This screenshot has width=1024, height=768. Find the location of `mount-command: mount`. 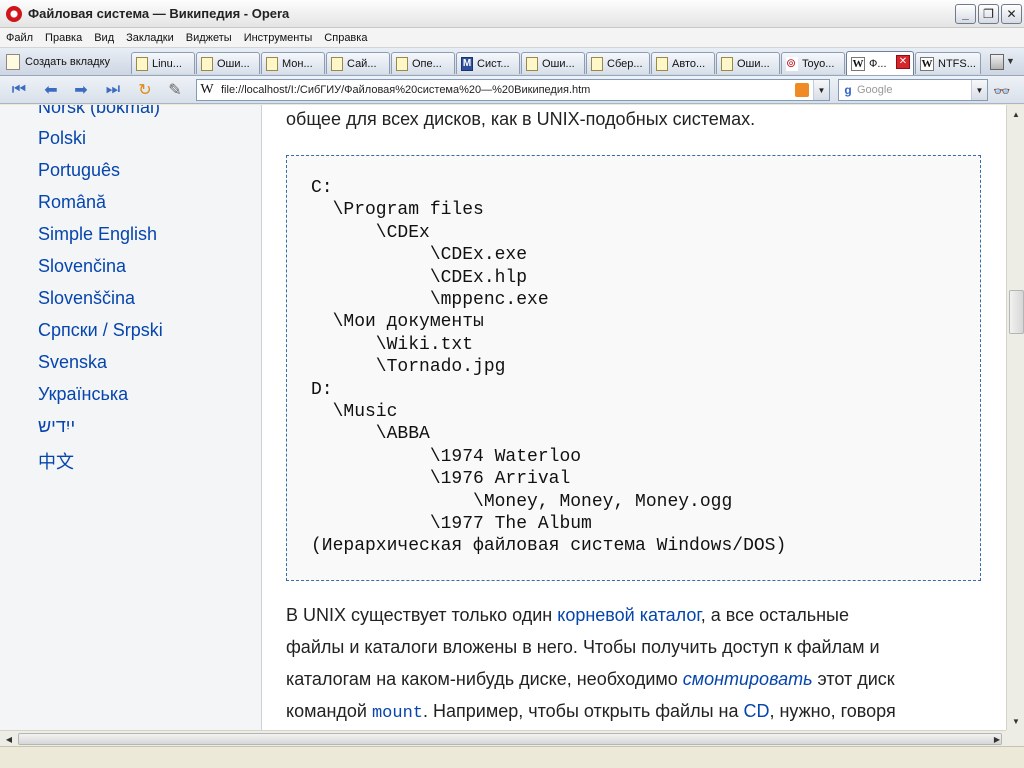

mount-command: mount is located at coordinates (397, 713).